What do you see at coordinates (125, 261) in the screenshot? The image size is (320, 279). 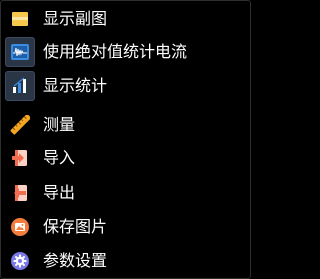 I see `menu-item-settings: 参数设置` at bounding box center [125, 261].